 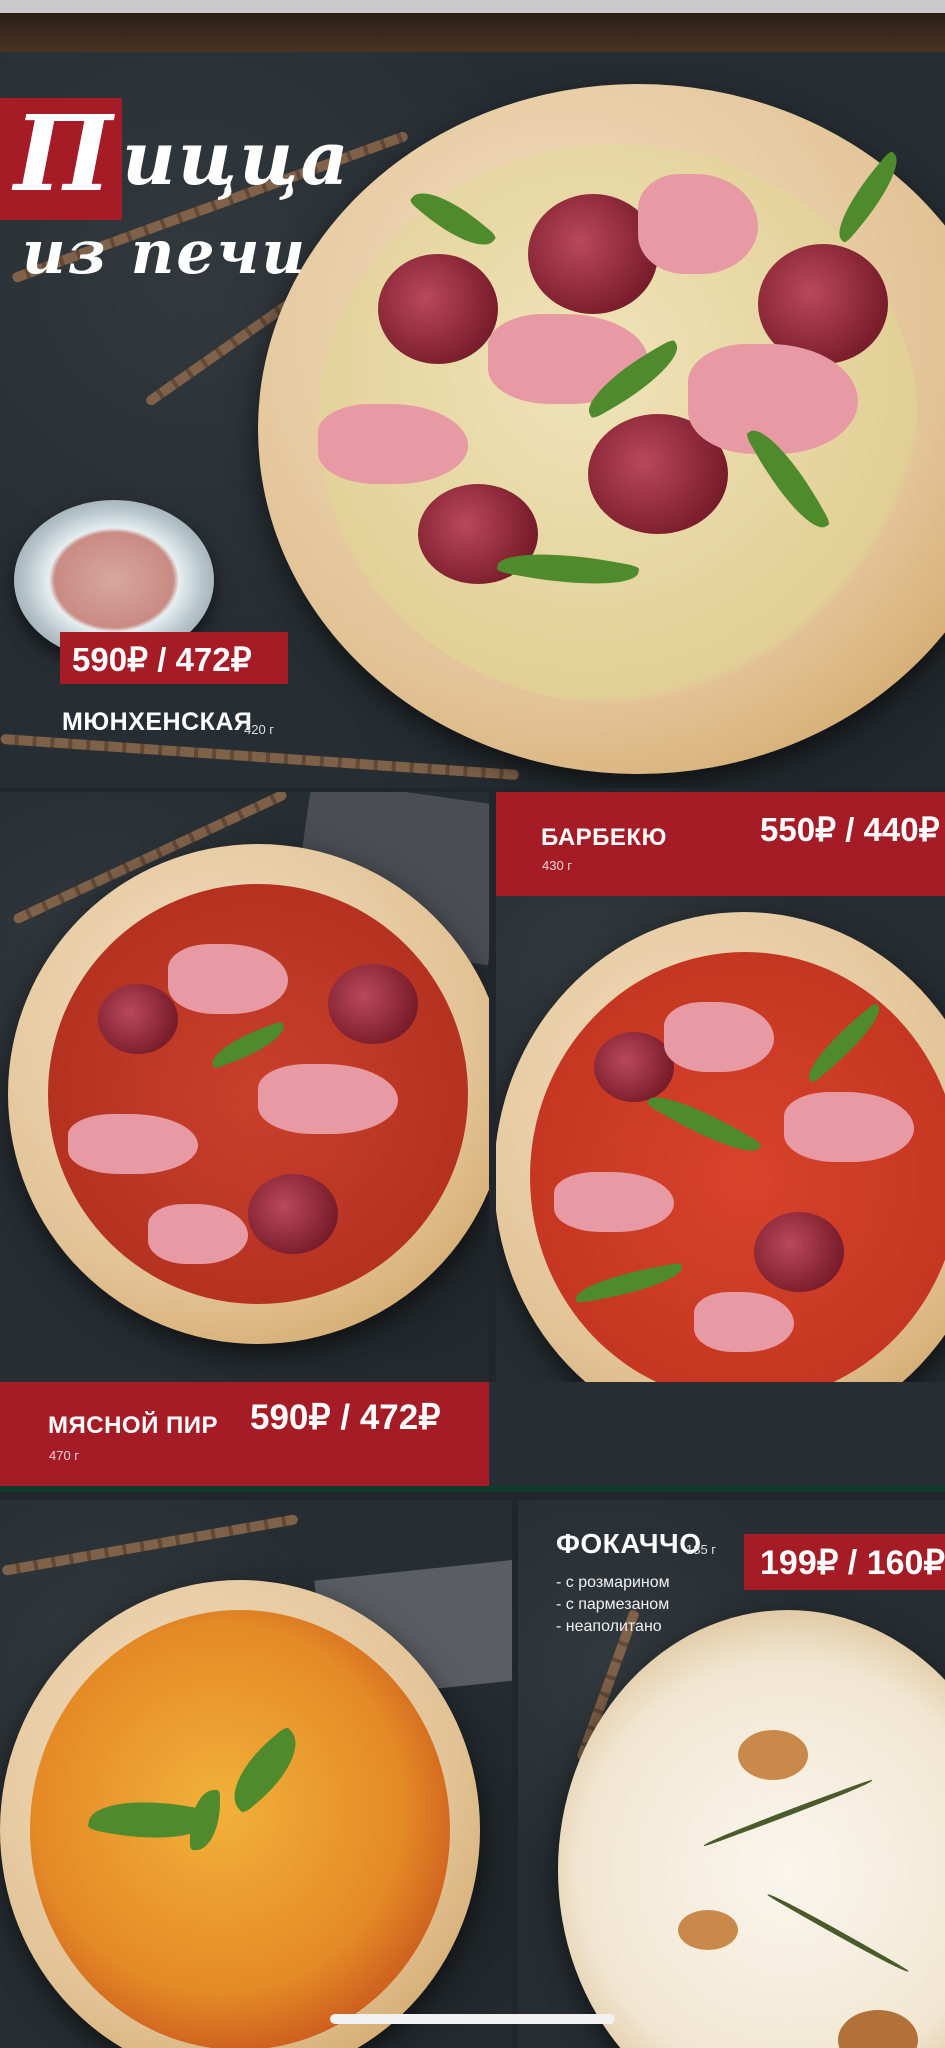 I want to click on title-subtitle: из печи, so click(x=165, y=253).